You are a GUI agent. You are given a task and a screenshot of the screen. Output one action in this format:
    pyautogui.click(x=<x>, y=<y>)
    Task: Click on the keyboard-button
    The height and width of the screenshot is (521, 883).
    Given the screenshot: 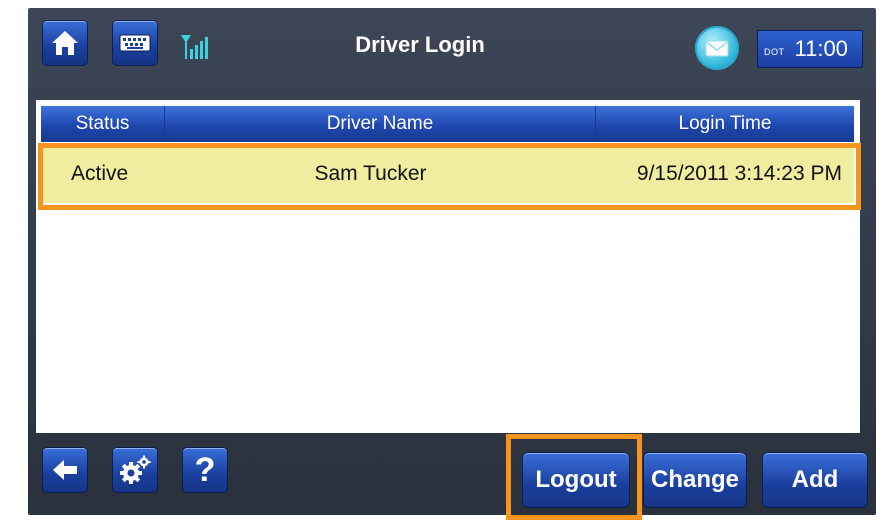 What is the action you would take?
    pyautogui.click(x=135, y=43)
    